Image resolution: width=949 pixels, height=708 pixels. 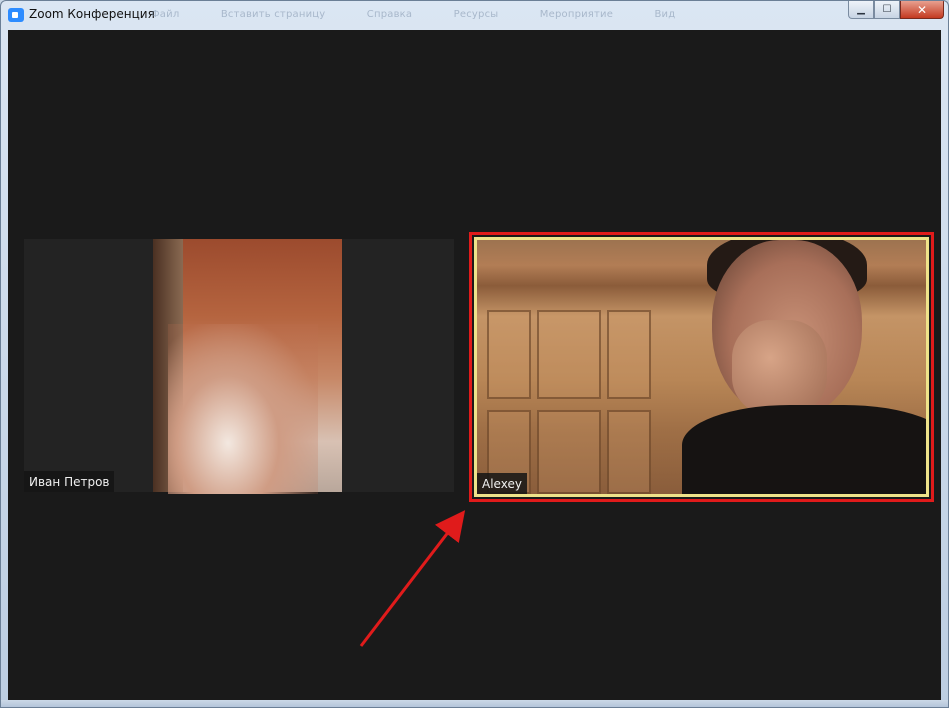 What do you see at coordinates (665, 14) in the screenshot?
I see `ghost-menu-item: Вид` at bounding box center [665, 14].